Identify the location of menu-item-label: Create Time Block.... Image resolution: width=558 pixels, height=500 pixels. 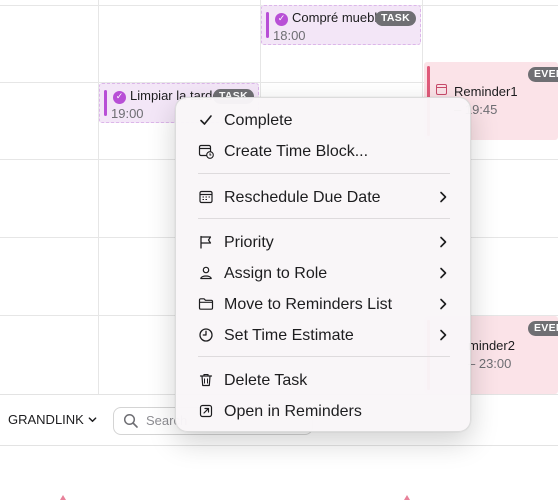
(296, 151).